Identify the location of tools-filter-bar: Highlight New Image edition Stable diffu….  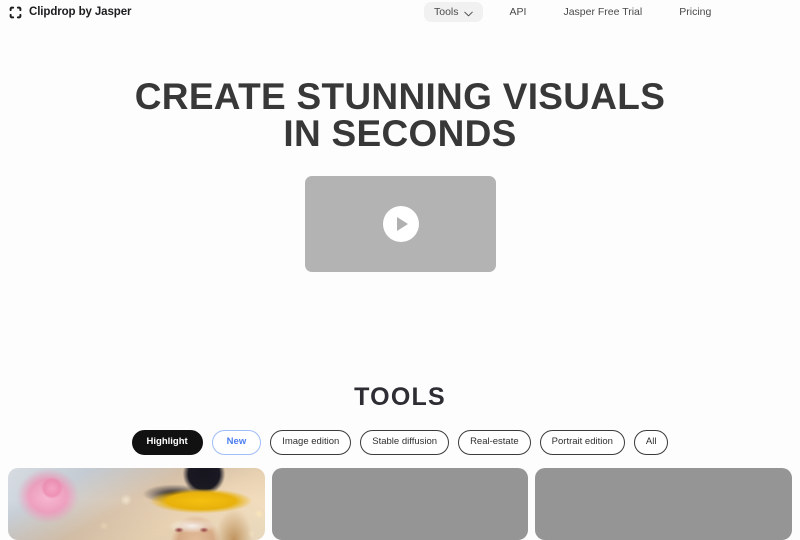
(400, 442).